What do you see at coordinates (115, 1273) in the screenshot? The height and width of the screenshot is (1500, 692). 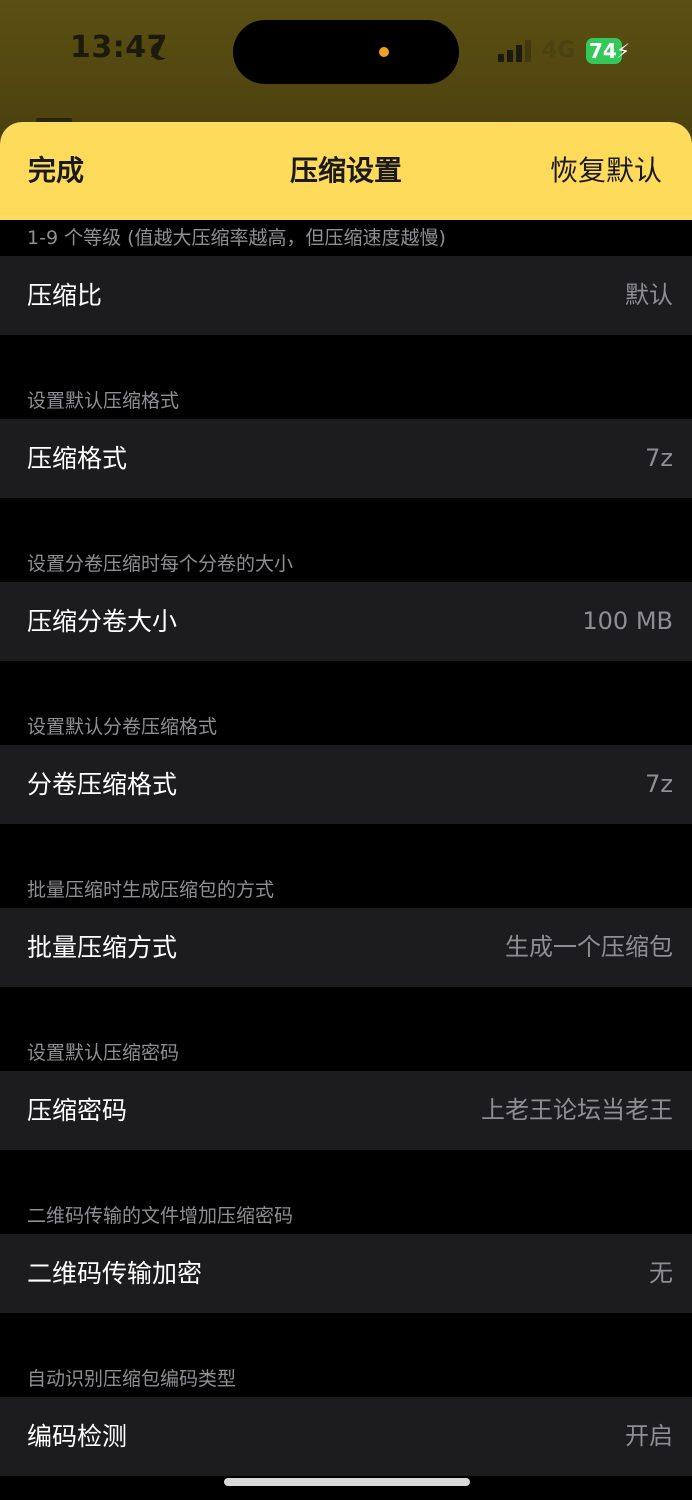 I see `setting-label: 二维码传输加密` at bounding box center [115, 1273].